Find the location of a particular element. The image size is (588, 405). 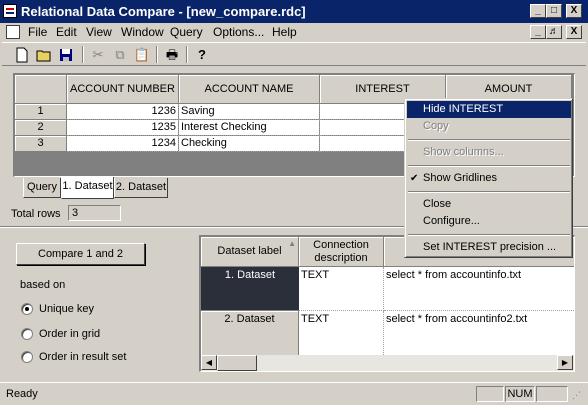

menu-file: File is located at coordinates (37, 32).